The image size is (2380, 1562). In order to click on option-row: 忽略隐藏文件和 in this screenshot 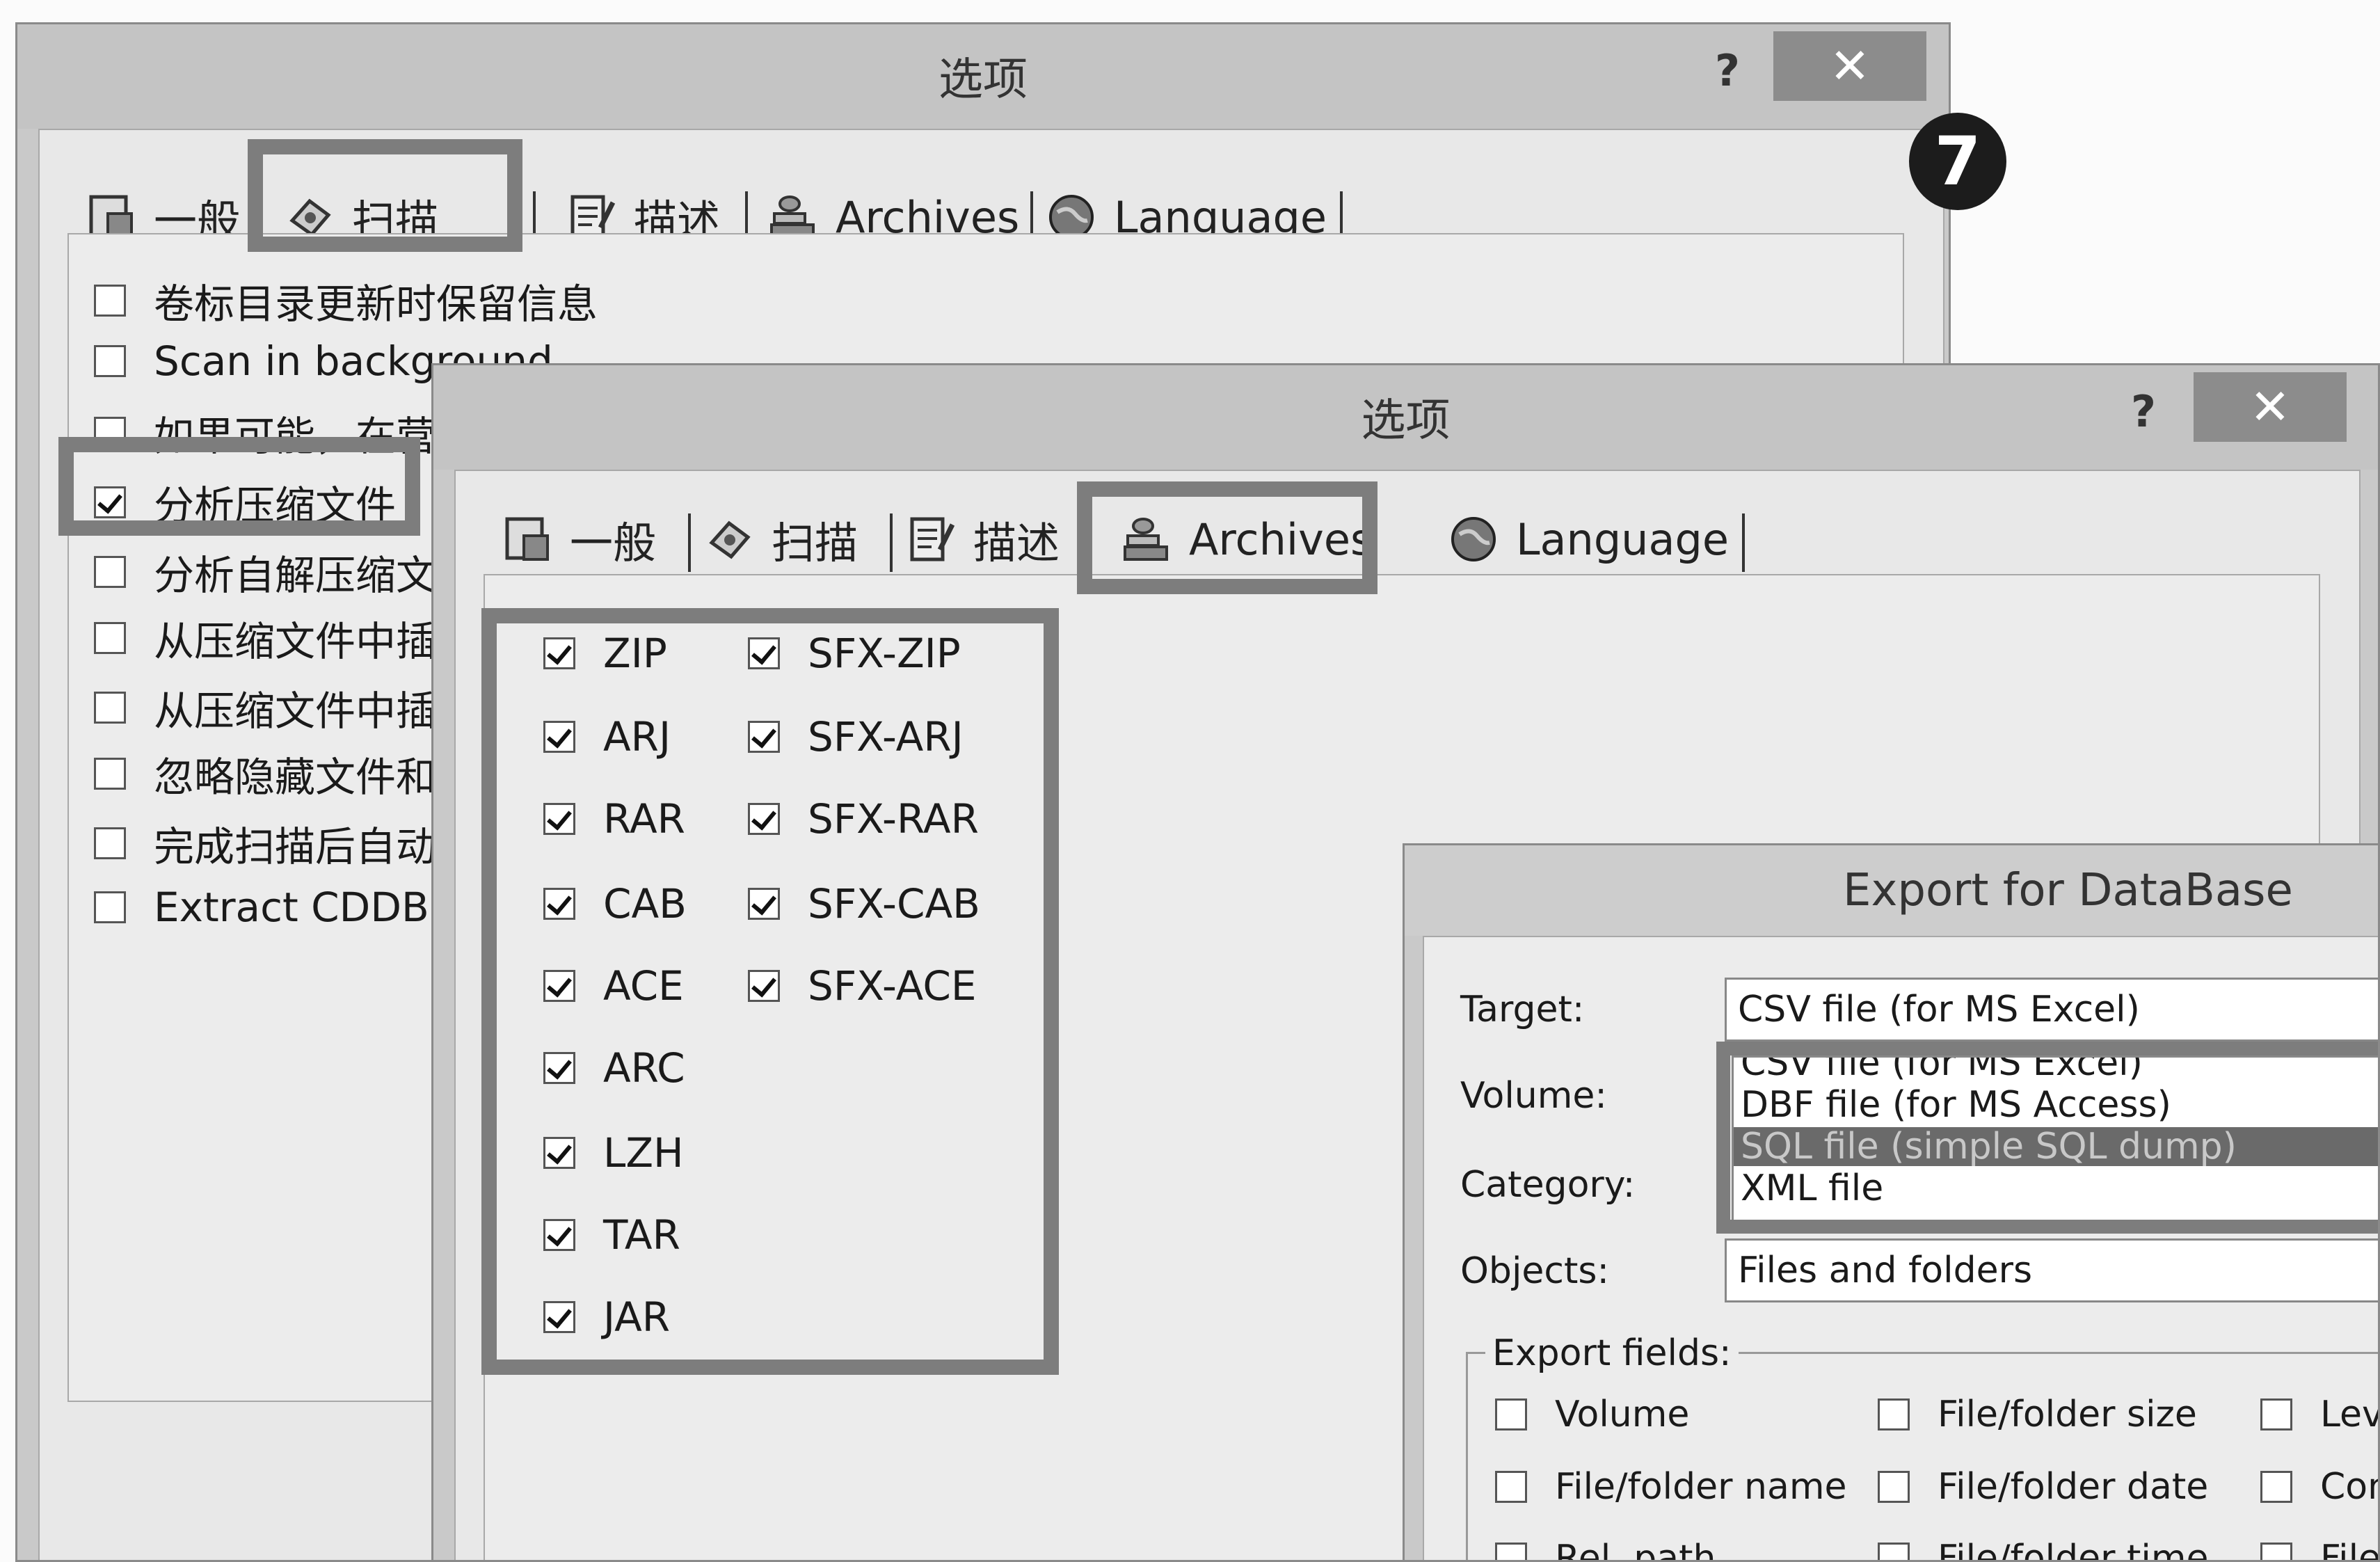, I will do `click(265, 774)`.